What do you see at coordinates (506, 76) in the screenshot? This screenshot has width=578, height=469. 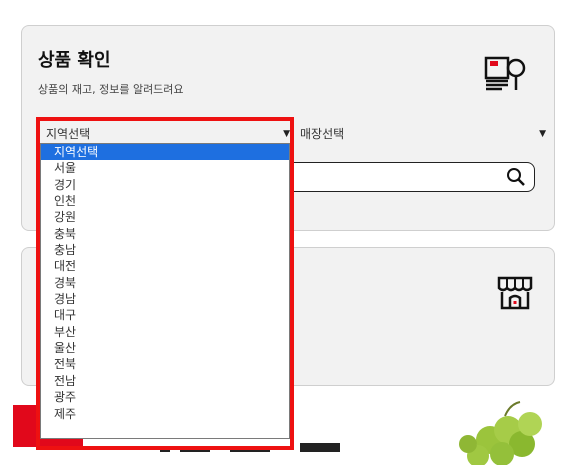 I see `document-search-icon` at bounding box center [506, 76].